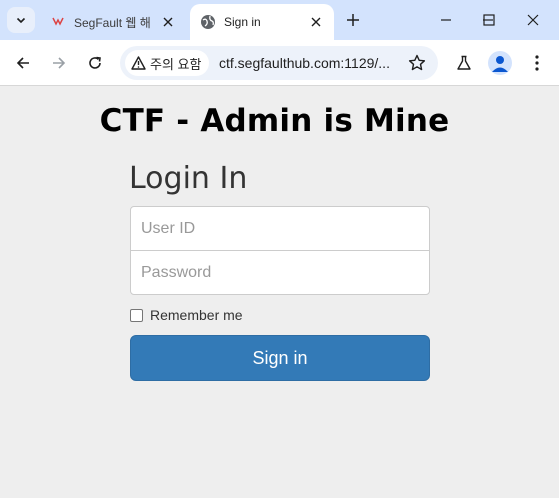  Describe the element at coordinates (188, 178) in the screenshot. I see `form-heading: Login In` at that location.